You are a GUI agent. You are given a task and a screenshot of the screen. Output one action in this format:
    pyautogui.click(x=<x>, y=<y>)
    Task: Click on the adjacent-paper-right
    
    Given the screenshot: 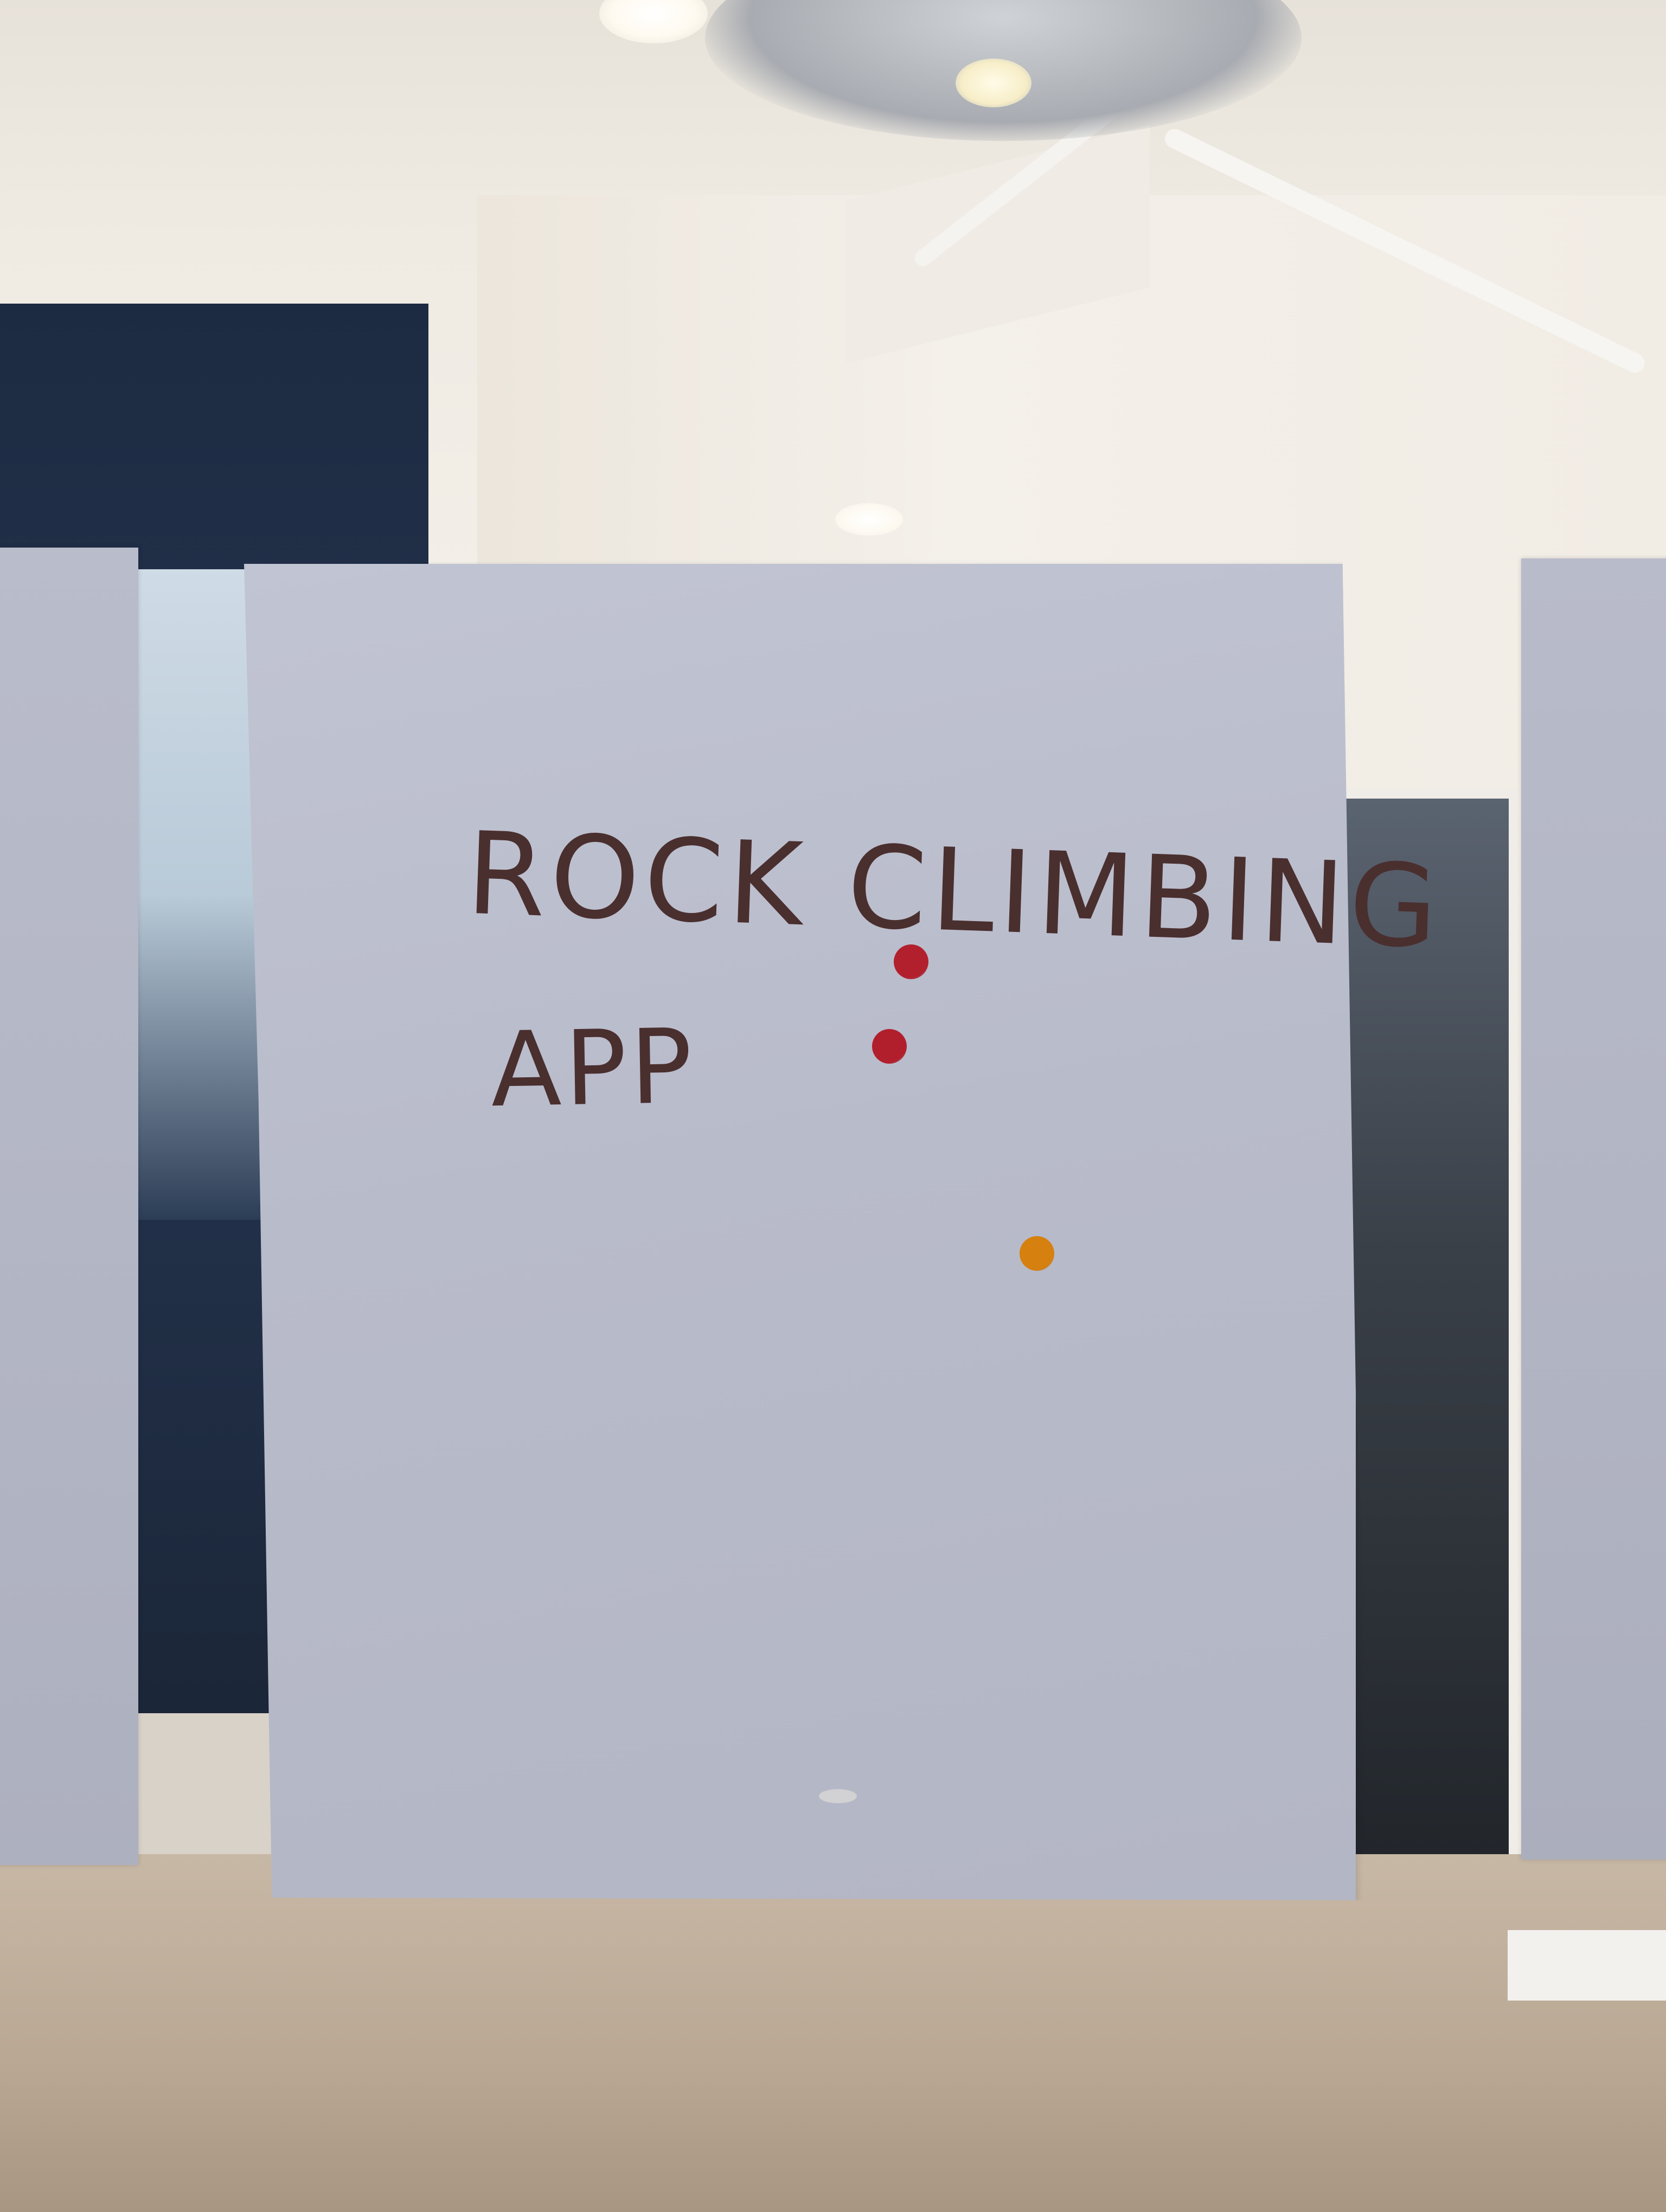 What is the action you would take?
    pyautogui.click(x=1593, y=1209)
    